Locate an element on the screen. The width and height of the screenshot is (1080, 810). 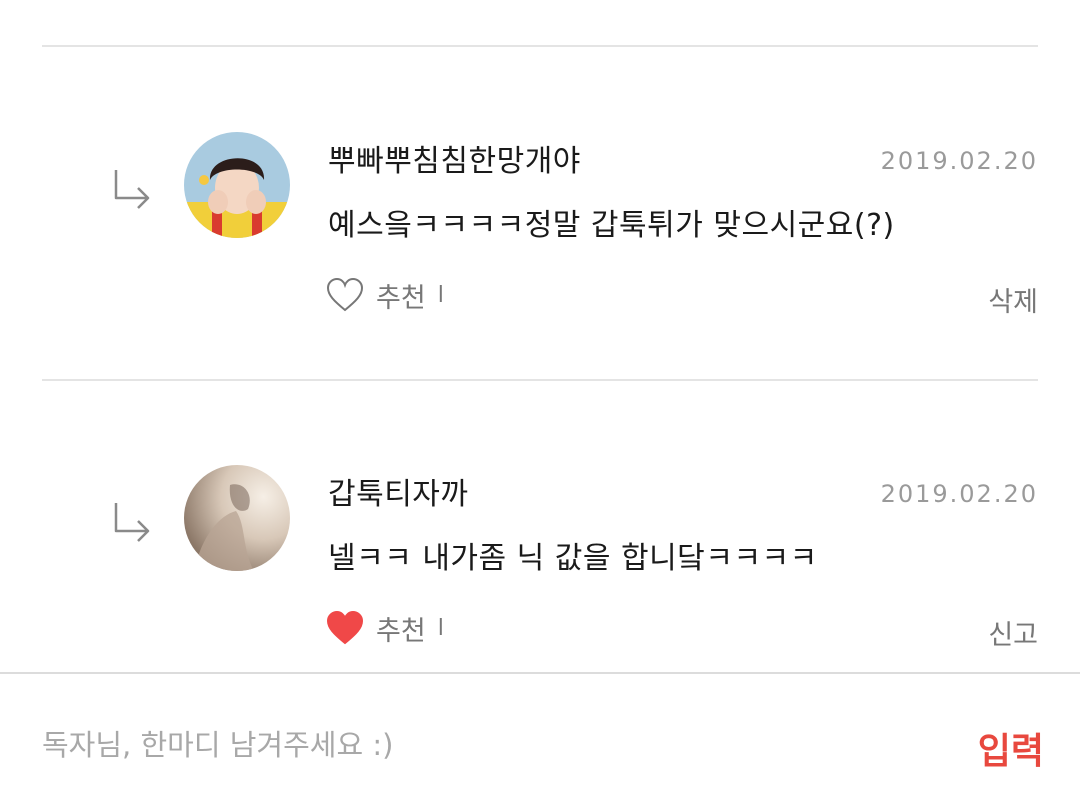
comment-text: 예스읔ㅋㅋㅋㅋ정말 갑툭튀가 맞으시군요(?) is located at coordinates (611, 225).